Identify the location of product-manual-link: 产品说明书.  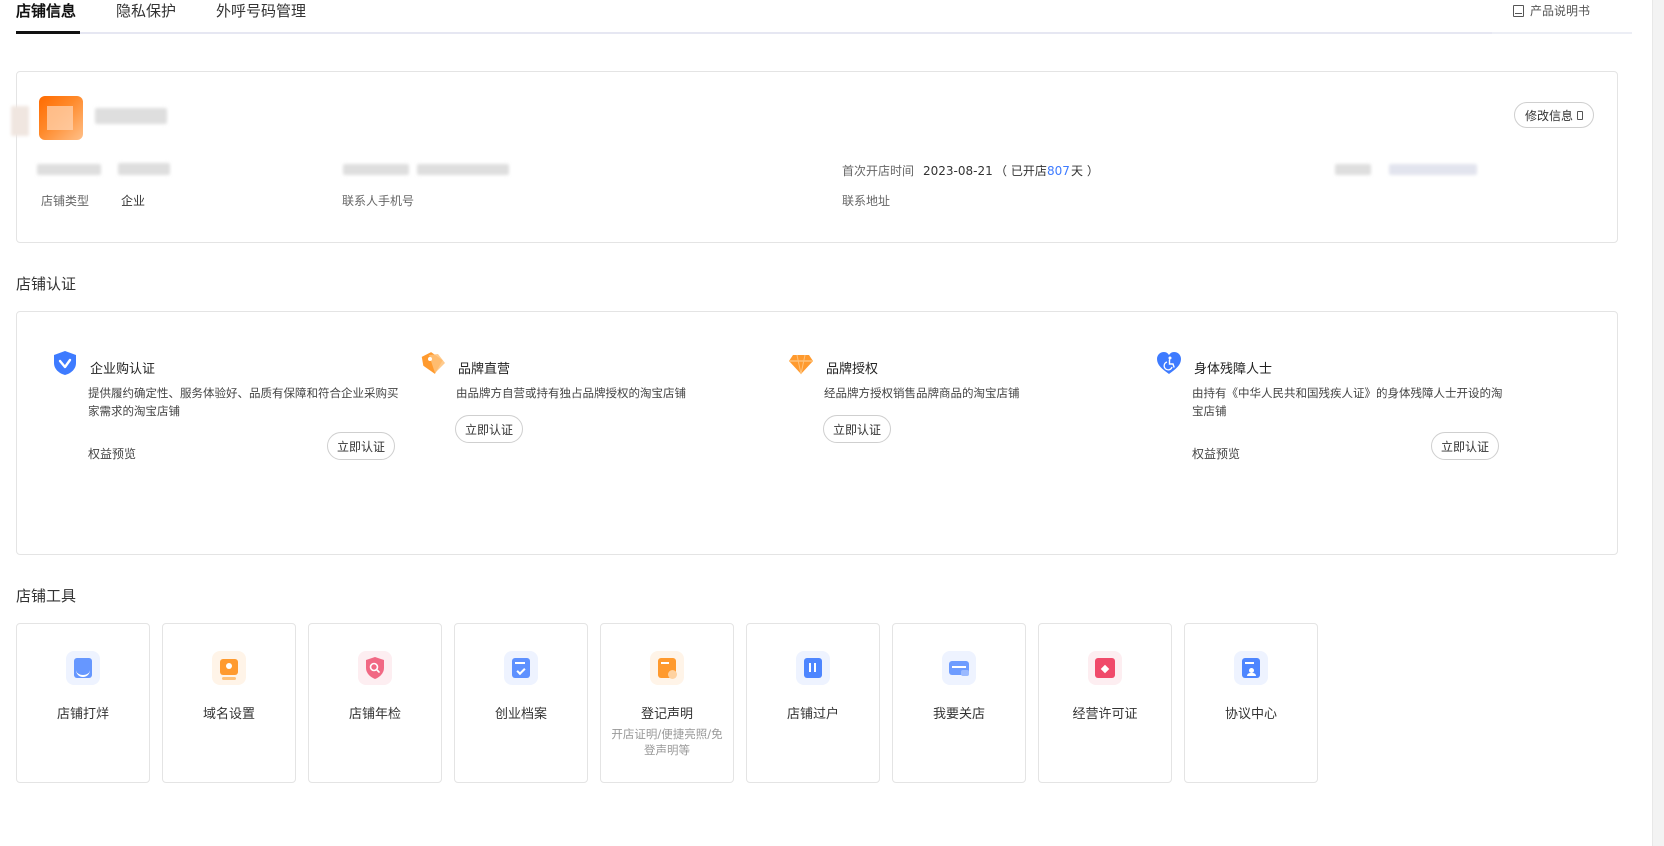
(1551, 10).